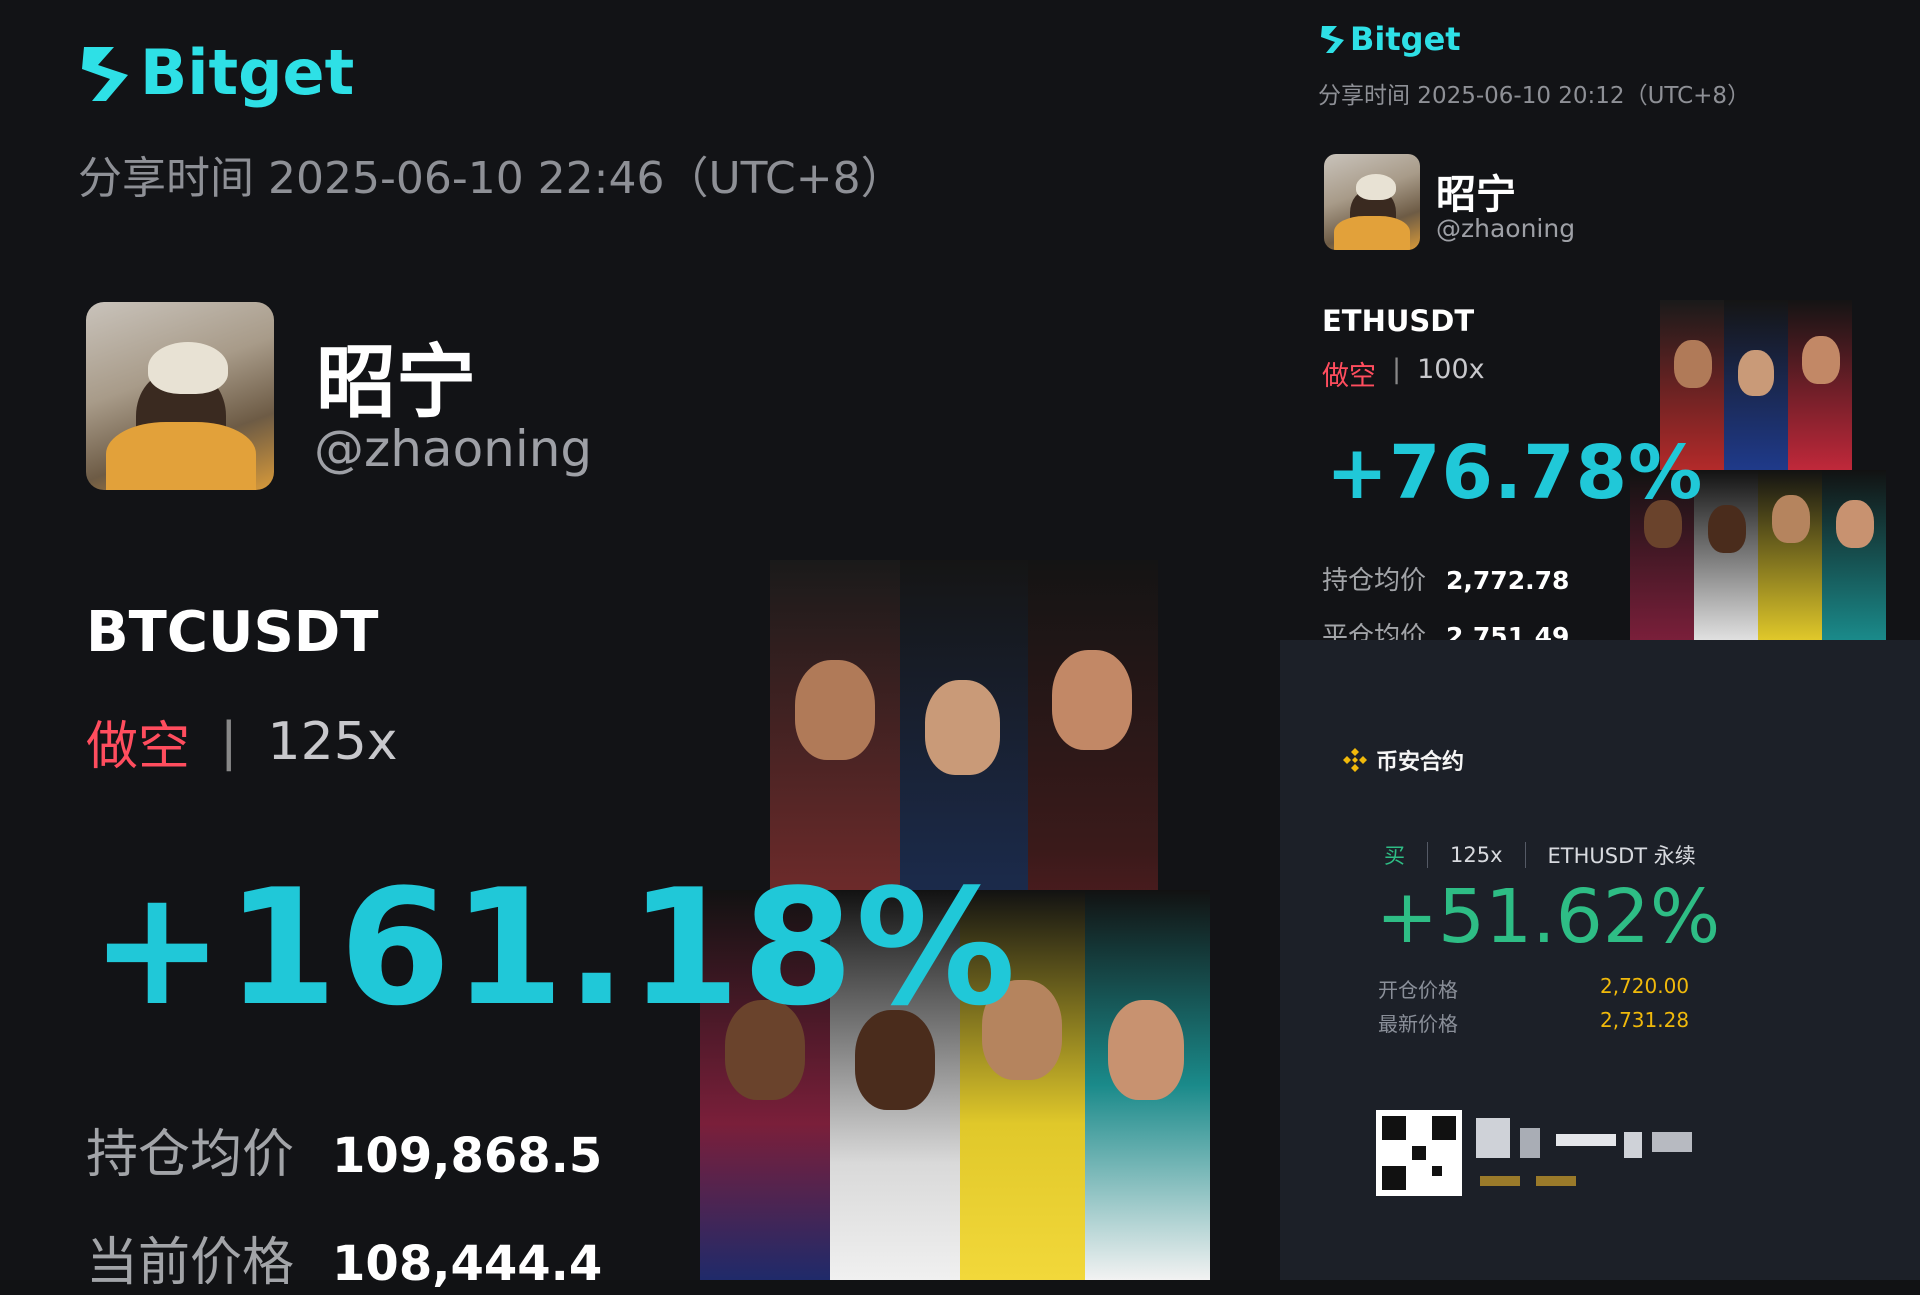 This screenshot has width=1920, height=1295. What do you see at coordinates (1418, 1024) in the screenshot?
I see `stat-label: 最新价格` at bounding box center [1418, 1024].